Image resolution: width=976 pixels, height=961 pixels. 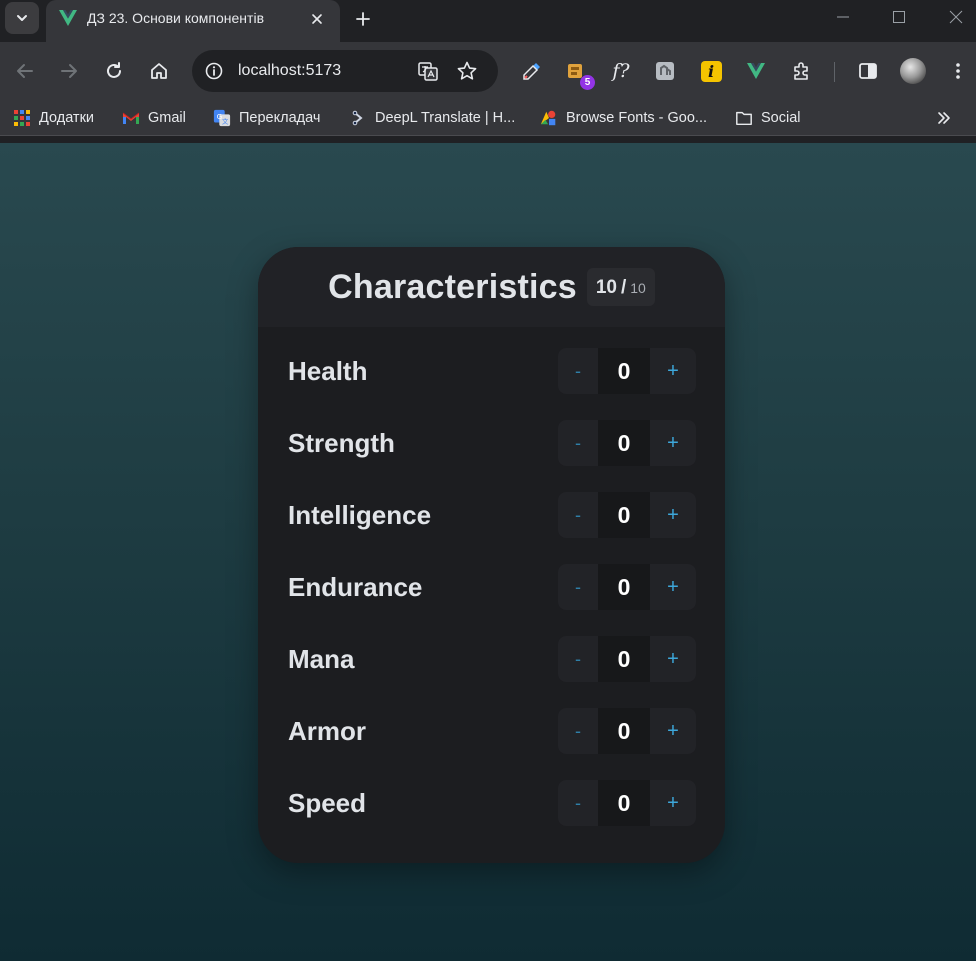 I want to click on eyedropper-icon, so click(x=531, y=71).